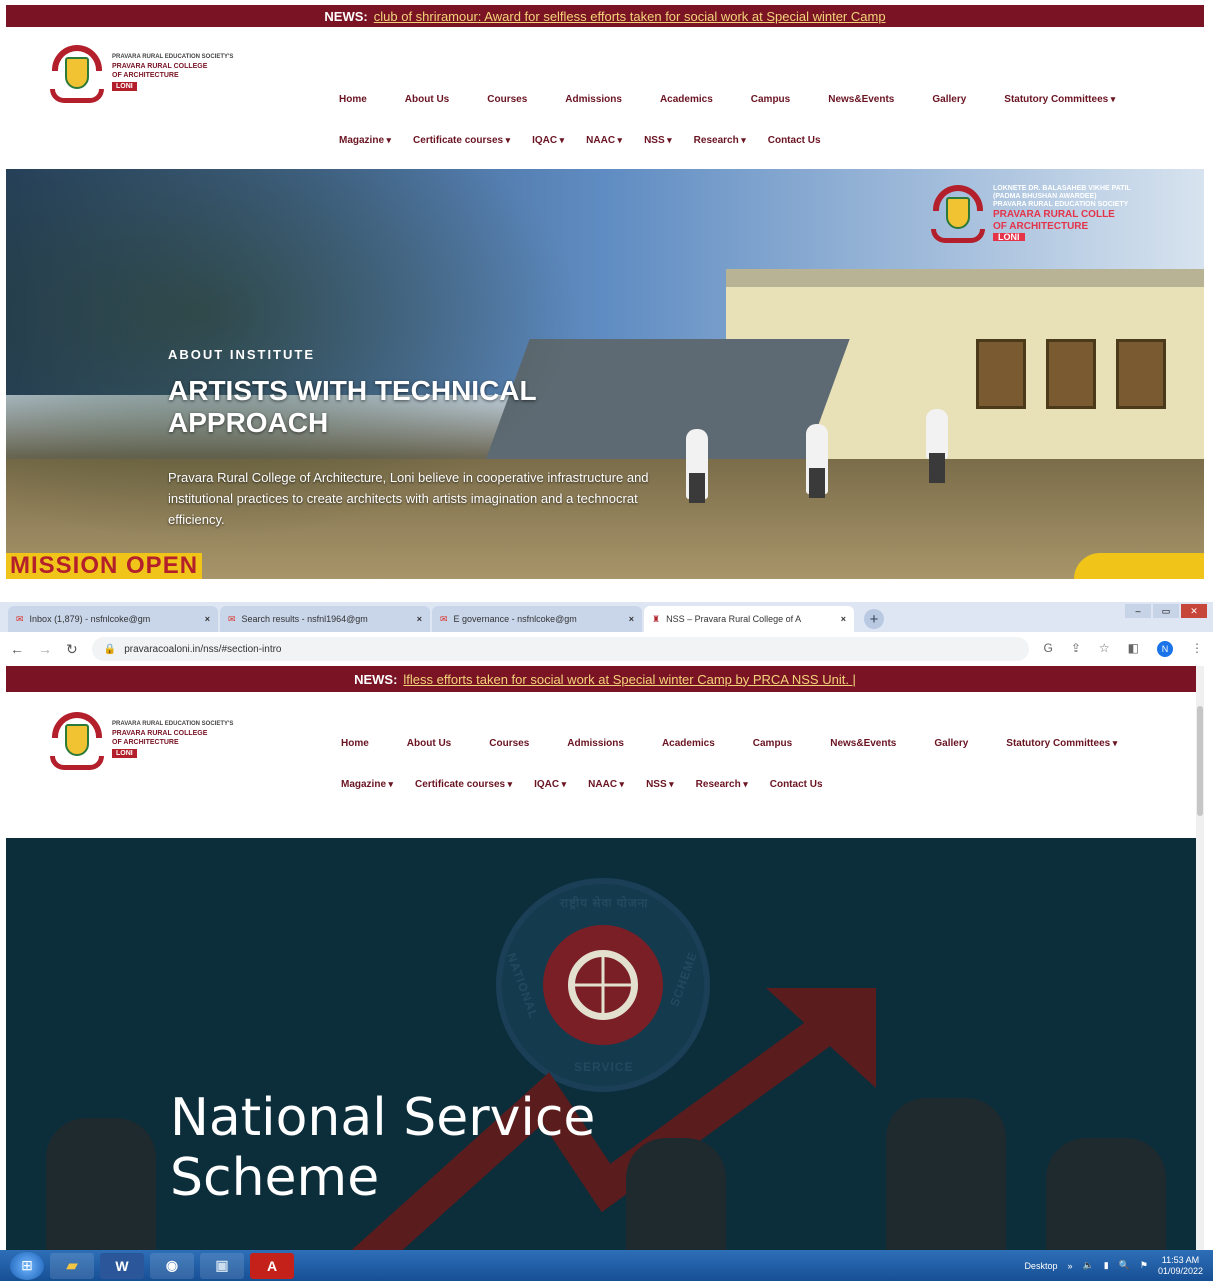 The height and width of the screenshot is (1281, 1213). I want to click on lock-icon: 🔒, so click(110, 649).